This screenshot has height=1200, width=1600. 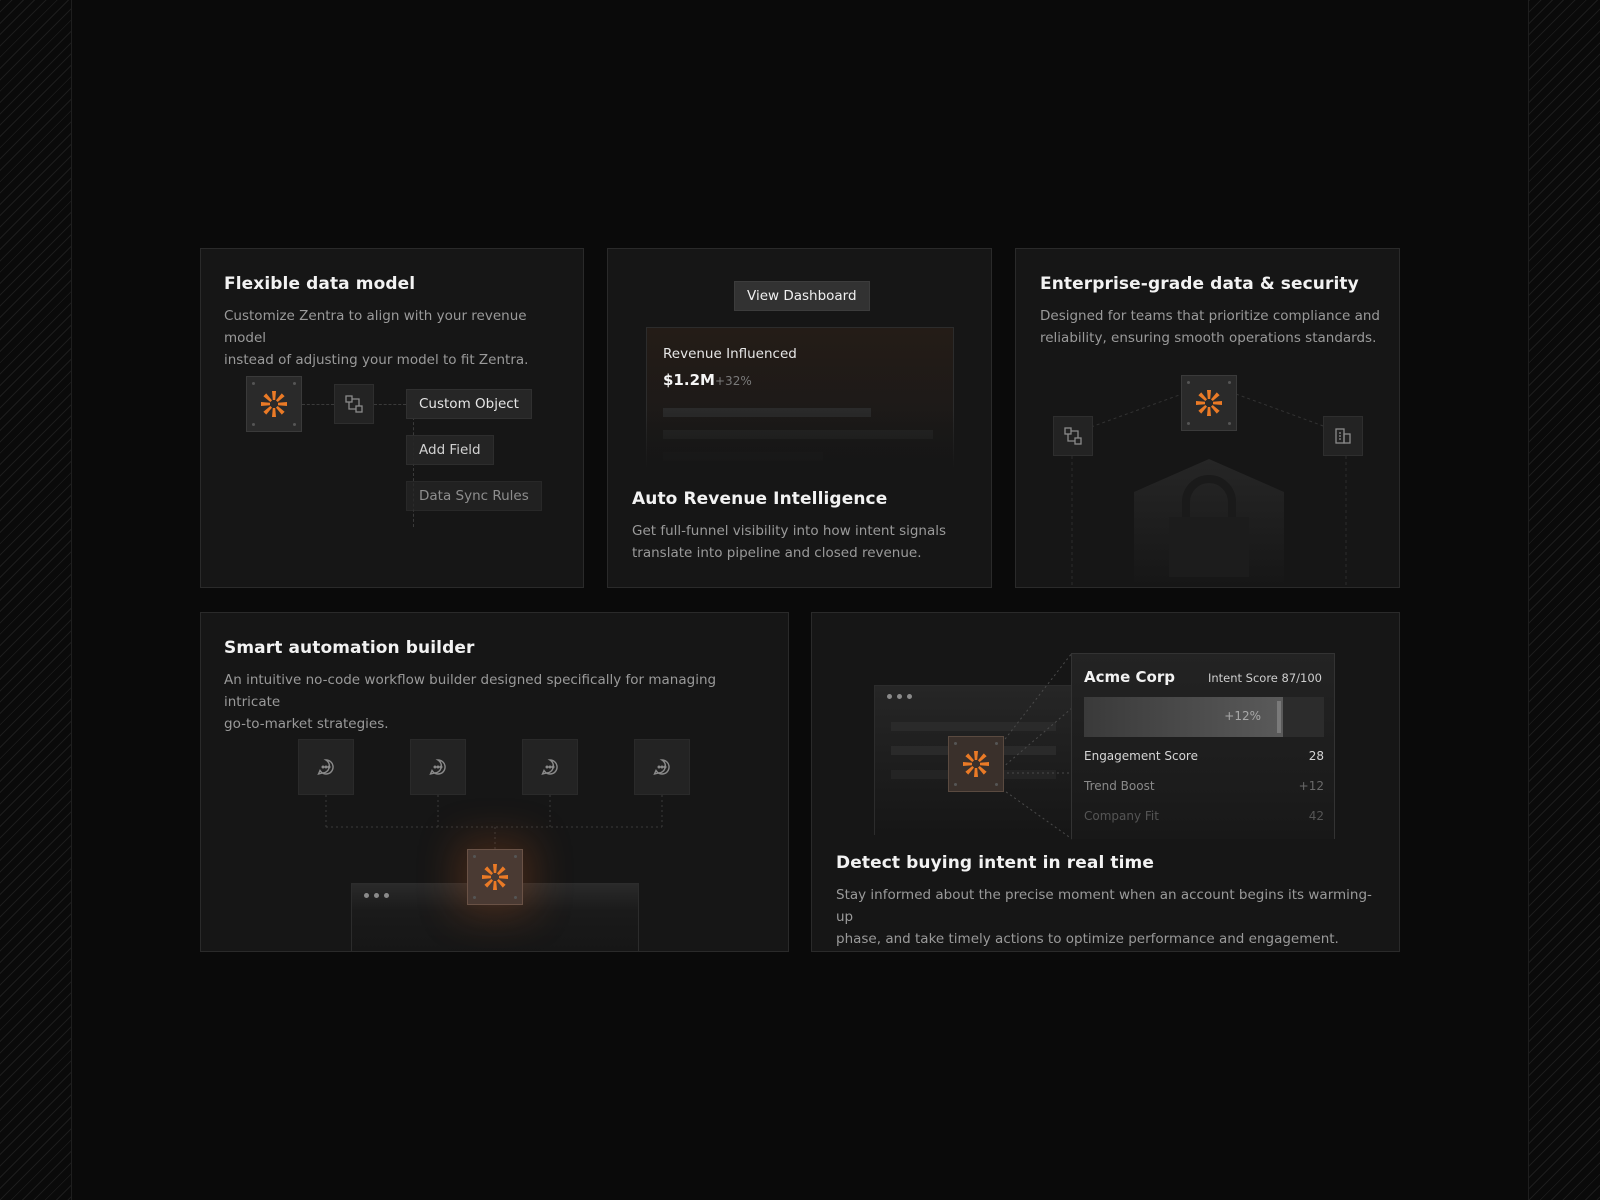 What do you see at coordinates (1209, 523) in the screenshot?
I see `lock-icon` at bounding box center [1209, 523].